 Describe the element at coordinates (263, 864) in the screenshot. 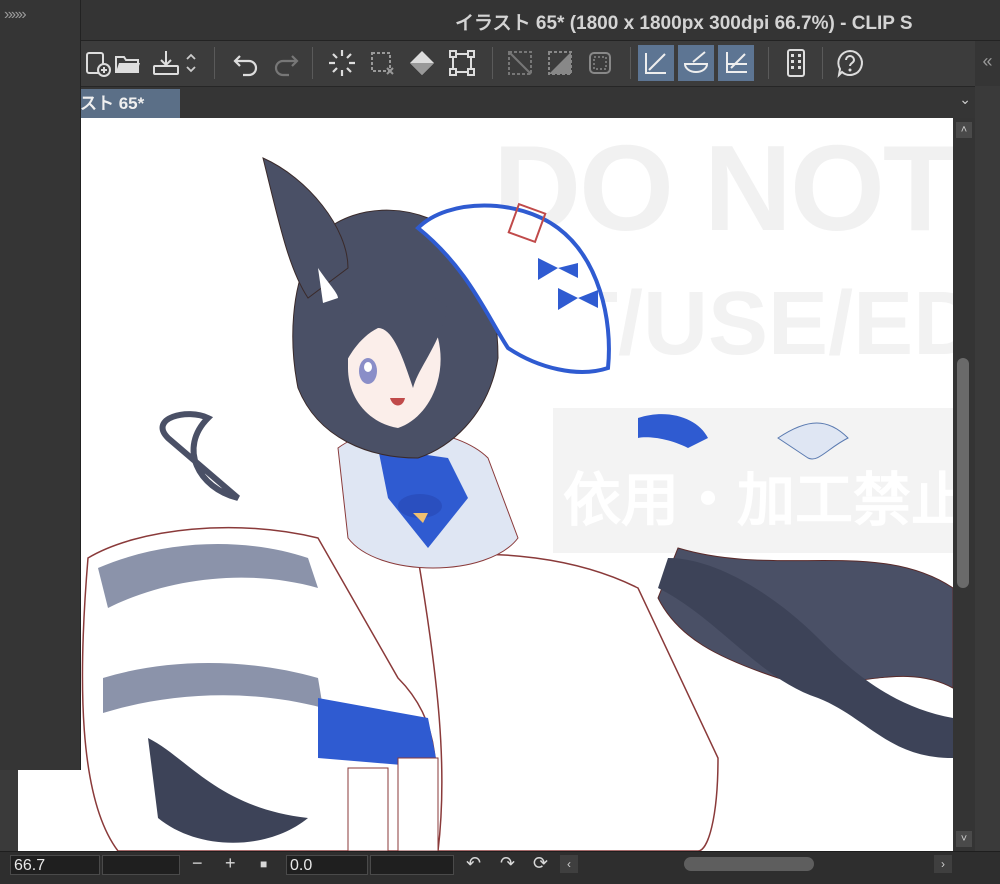

I see `fit-screen-button: ■` at that location.